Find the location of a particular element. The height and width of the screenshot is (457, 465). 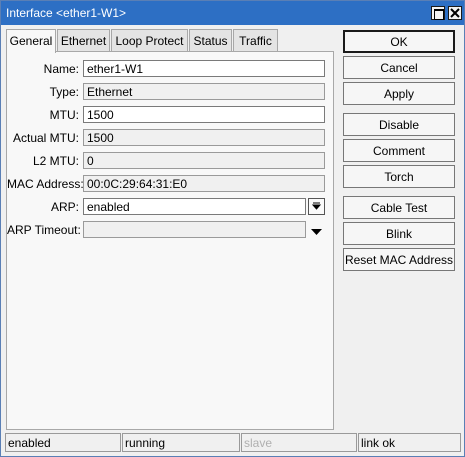

arp-timeout-label: ARP Timeout: is located at coordinates (44, 230).